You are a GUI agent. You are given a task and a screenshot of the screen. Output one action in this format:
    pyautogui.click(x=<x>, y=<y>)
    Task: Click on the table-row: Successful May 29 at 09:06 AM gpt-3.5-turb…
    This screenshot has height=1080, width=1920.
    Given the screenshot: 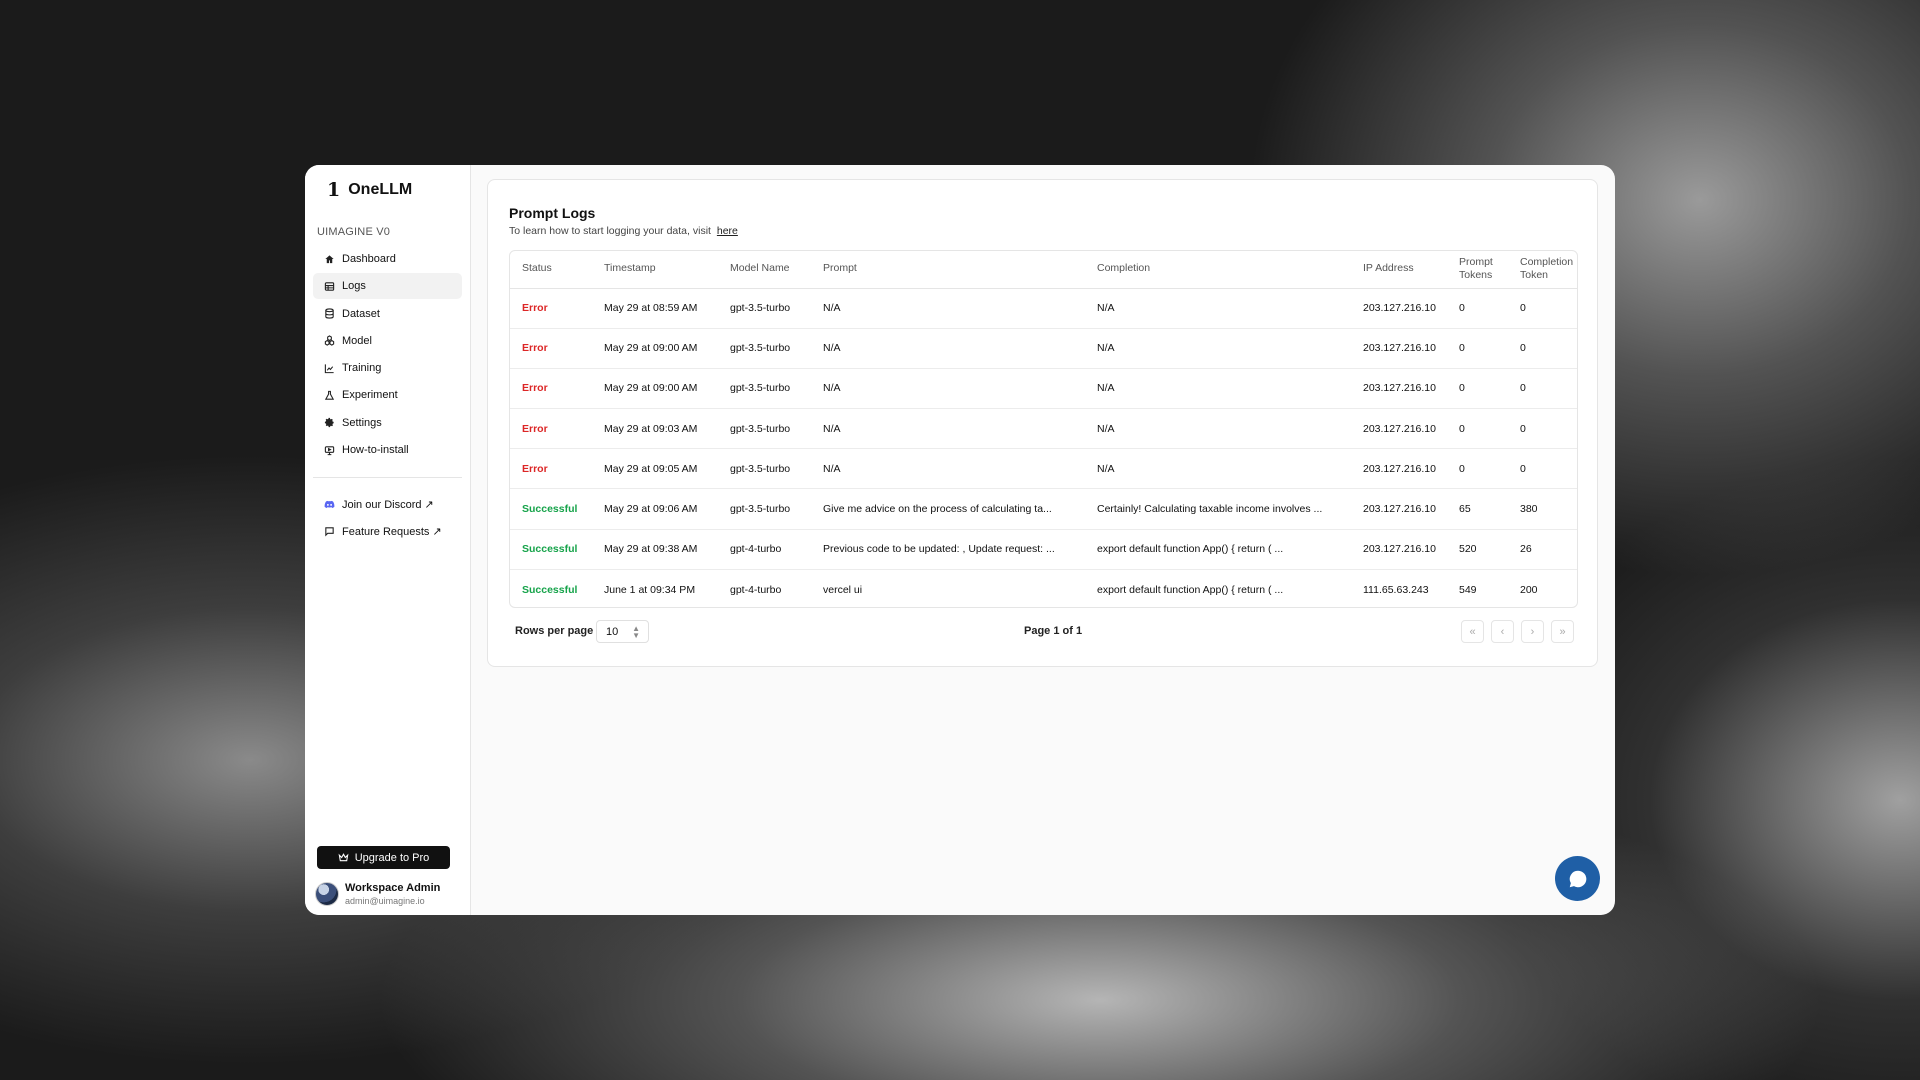 What is the action you would take?
    pyautogui.click(x=1043, y=509)
    